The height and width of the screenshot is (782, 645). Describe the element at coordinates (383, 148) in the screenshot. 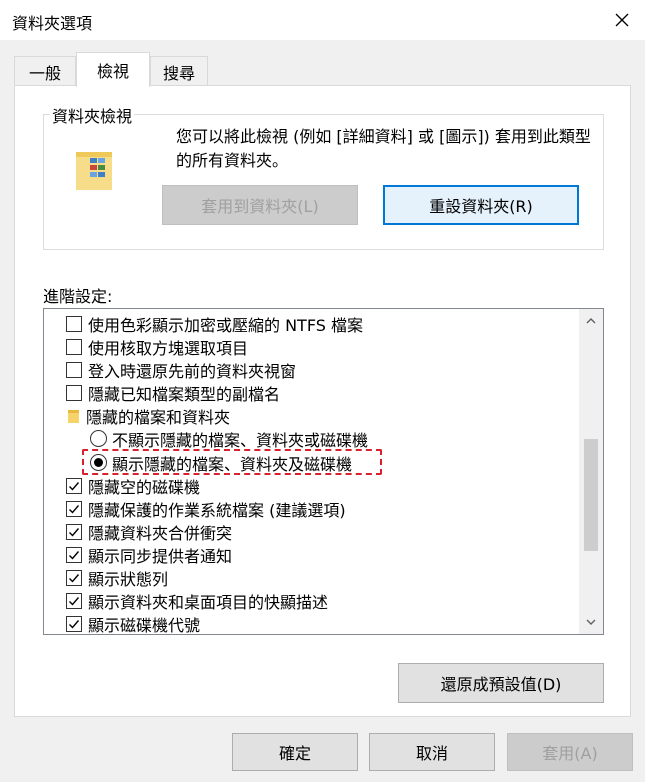

I see `folder-views-description: 您可以將此檢視 (例如 [詳細資料] 或 [圖示]) 套用到此類型的所有資料夾。` at that location.